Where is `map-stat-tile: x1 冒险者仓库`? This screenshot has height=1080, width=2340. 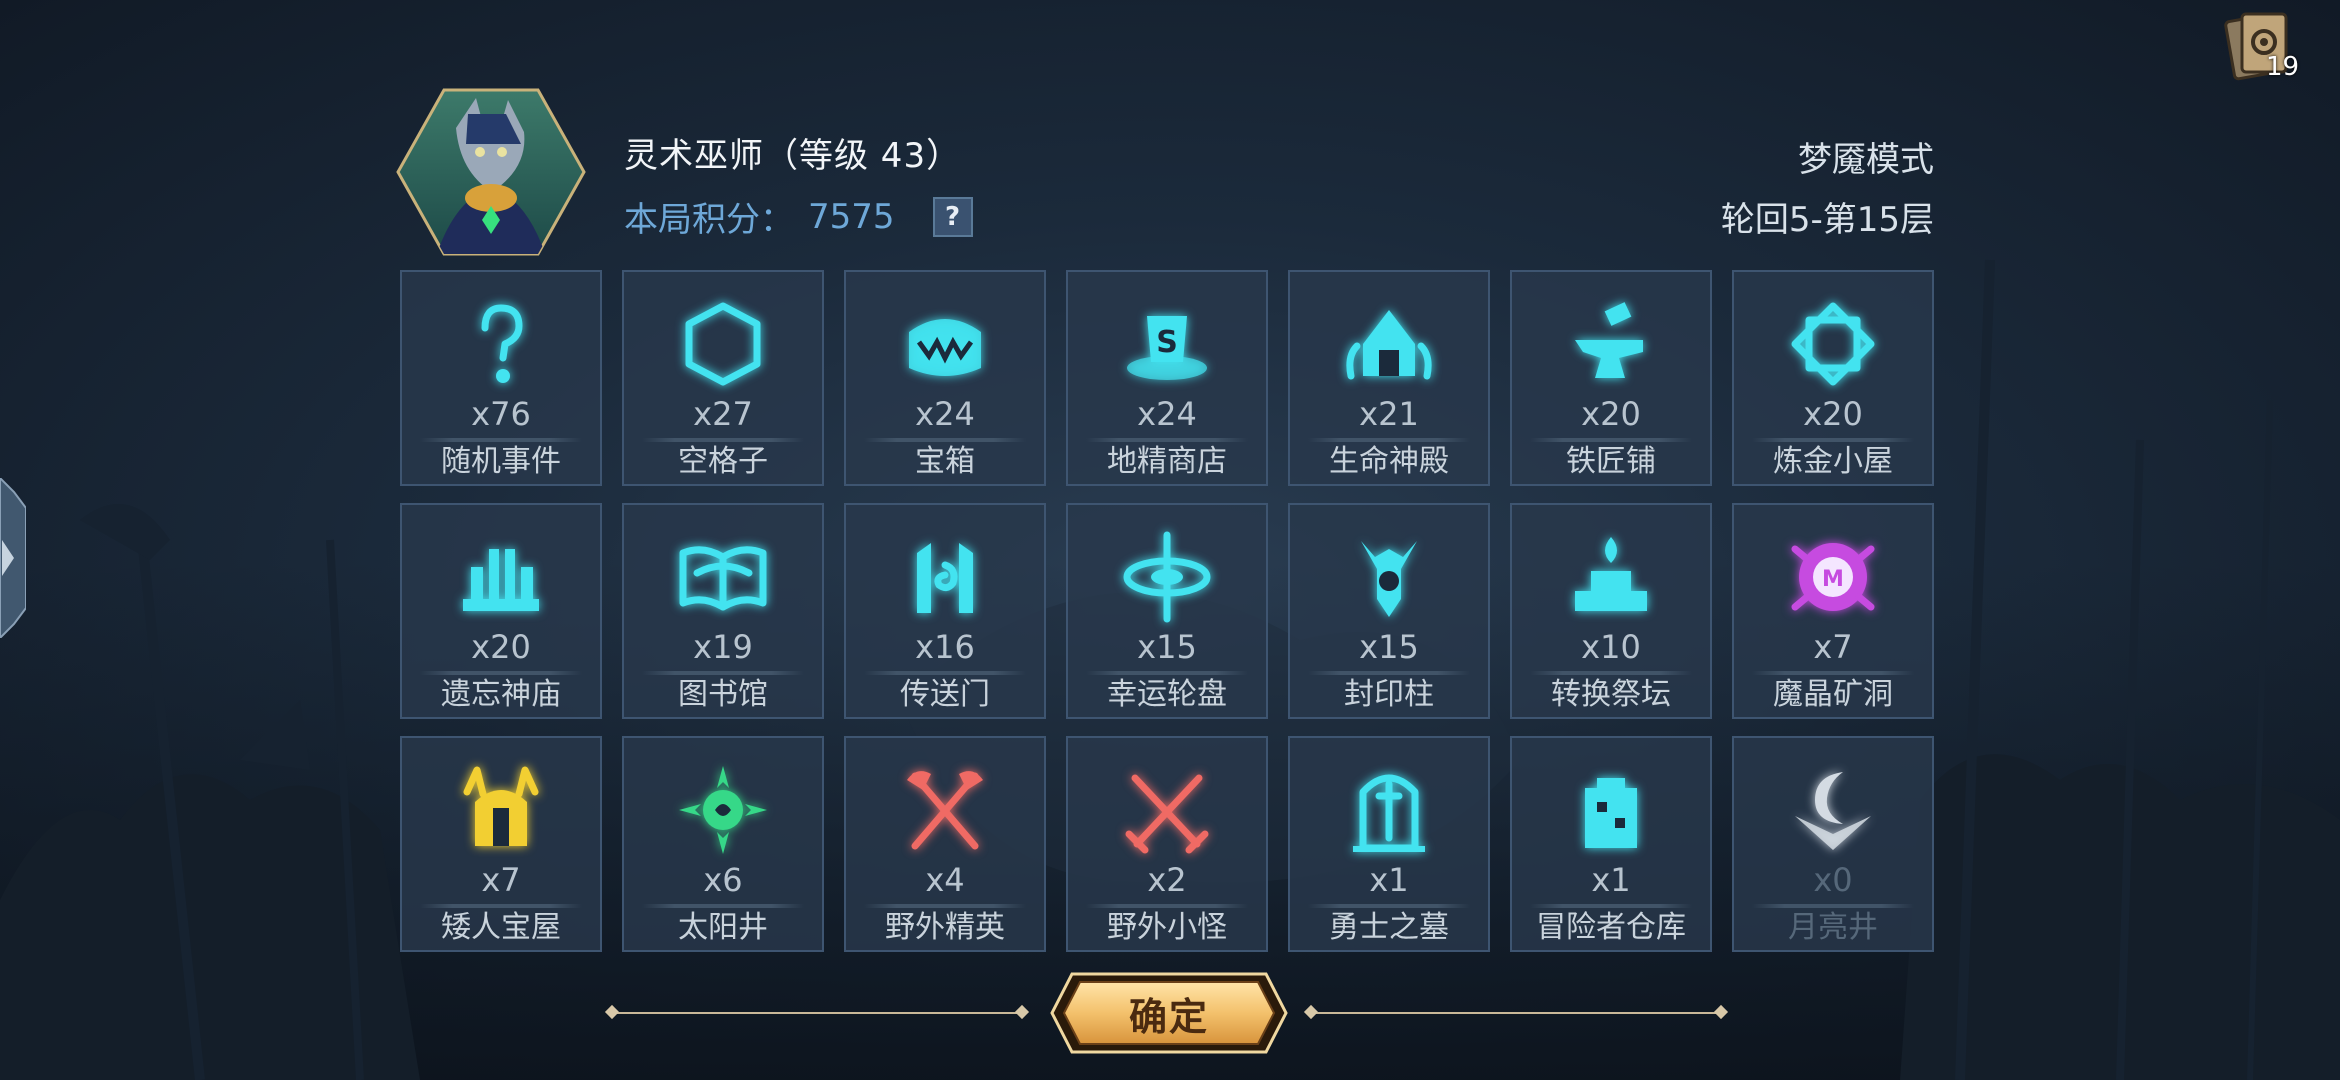 map-stat-tile: x1 冒险者仓库 is located at coordinates (1611, 844).